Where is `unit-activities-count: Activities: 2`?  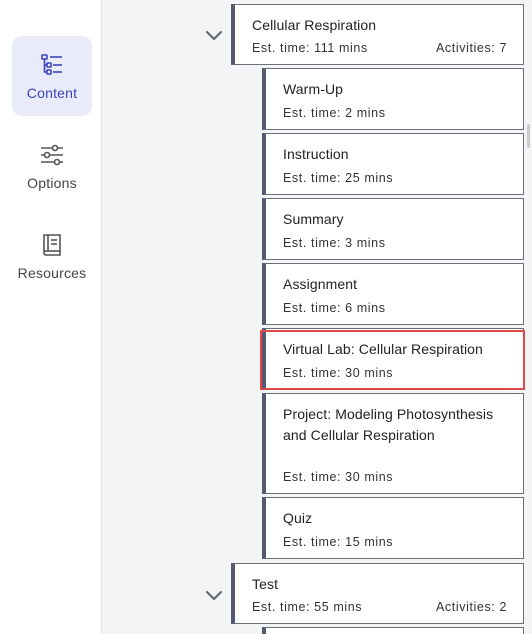 unit-activities-count: Activities: 2 is located at coordinates (471, 607).